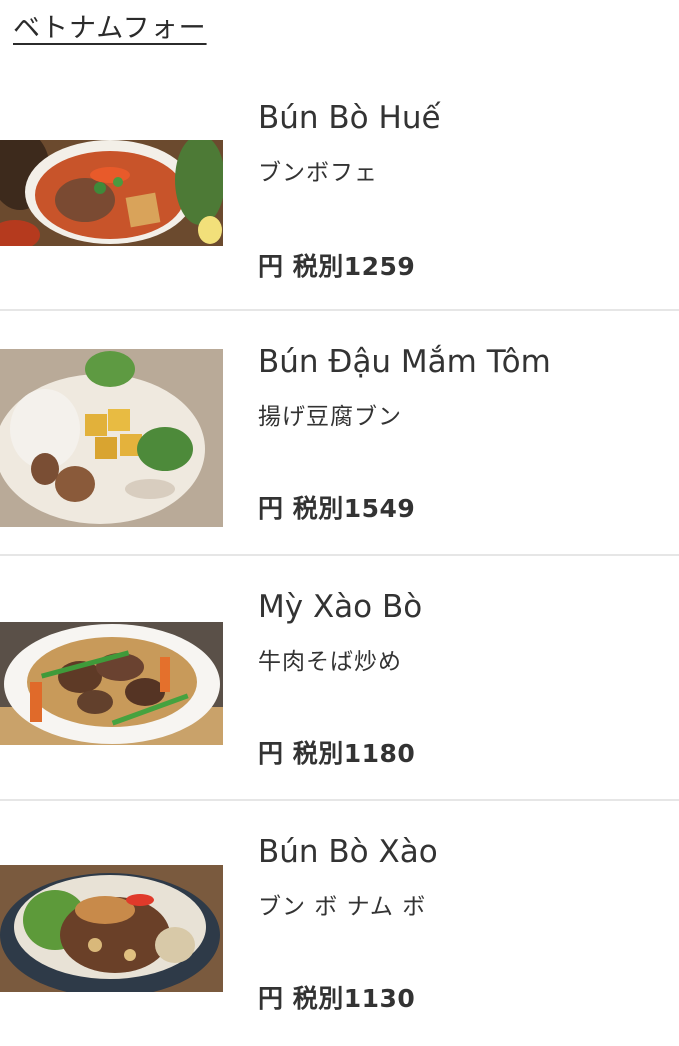 This screenshot has height=1046, width=679. Describe the element at coordinates (111, 683) in the screenshot. I see `my-xao-bo-photo` at that location.